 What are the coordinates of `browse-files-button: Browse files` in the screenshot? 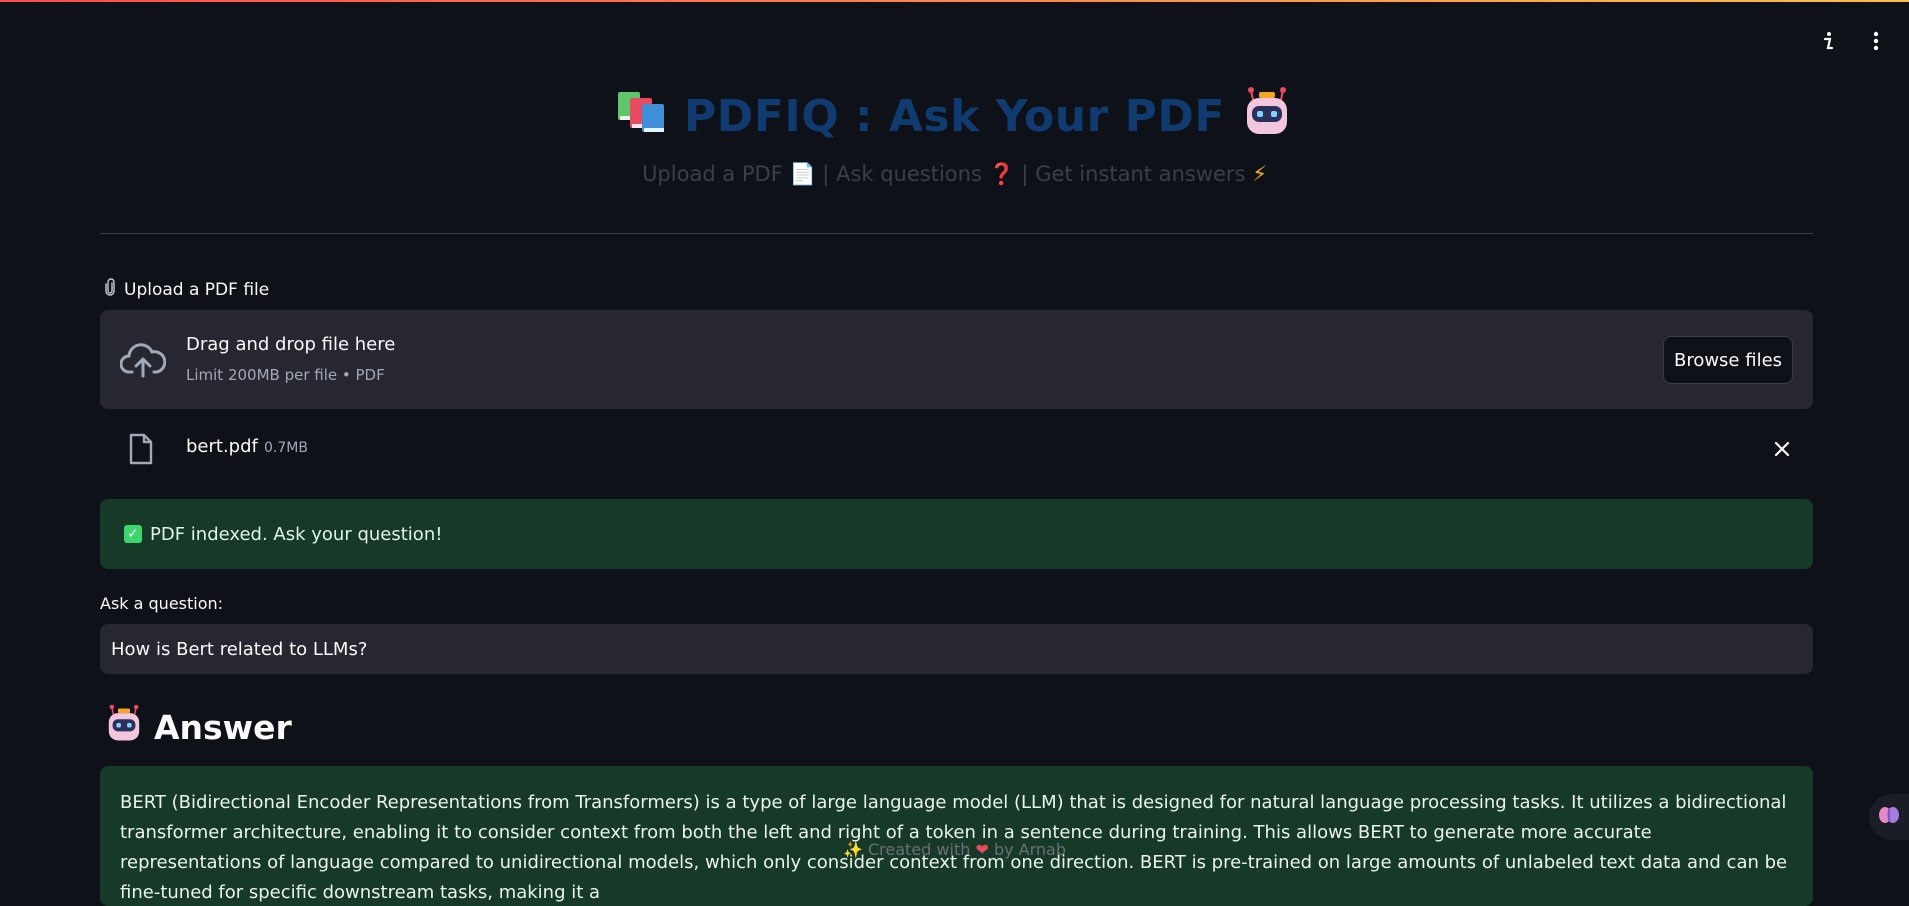 It's located at (1728, 360).